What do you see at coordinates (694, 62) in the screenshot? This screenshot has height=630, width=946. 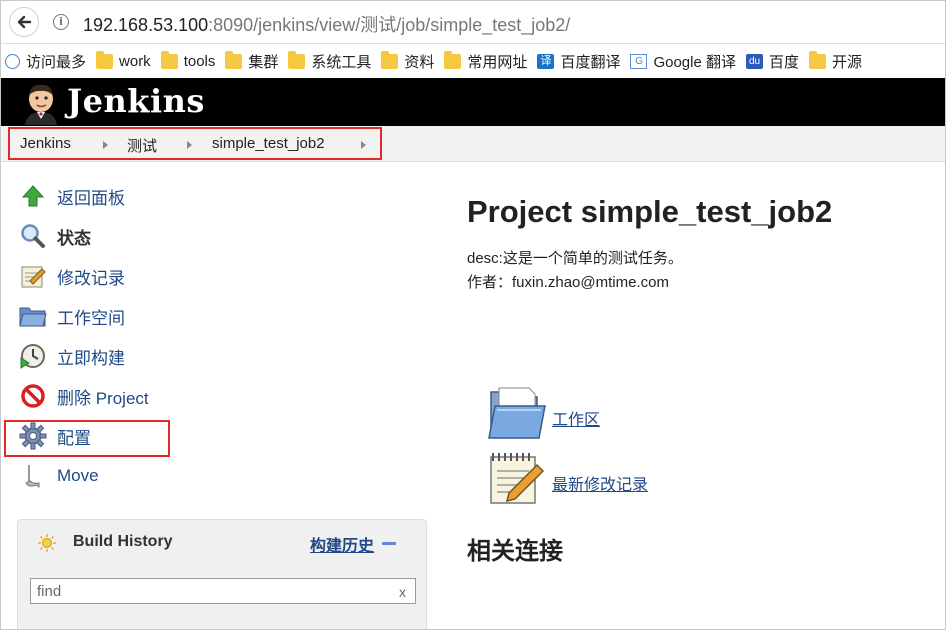 I see `bookmark-label: Google 翻译` at bounding box center [694, 62].